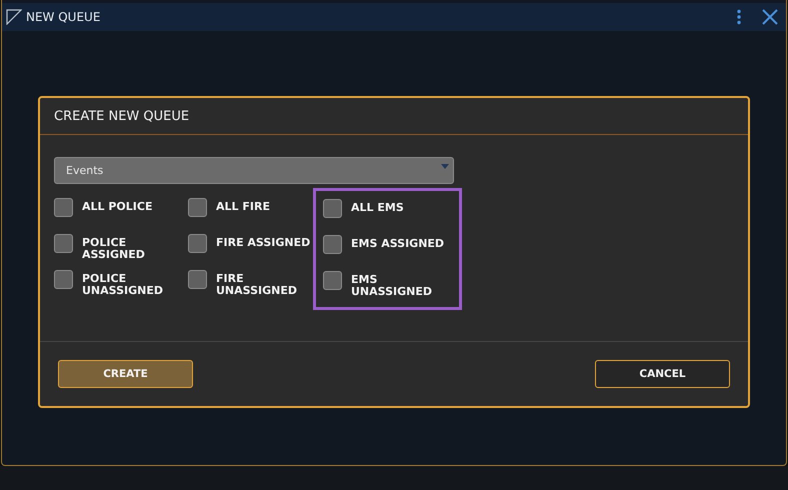  Describe the element at coordinates (662, 374) in the screenshot. I see `cancel-button: CANCEL` at that location.